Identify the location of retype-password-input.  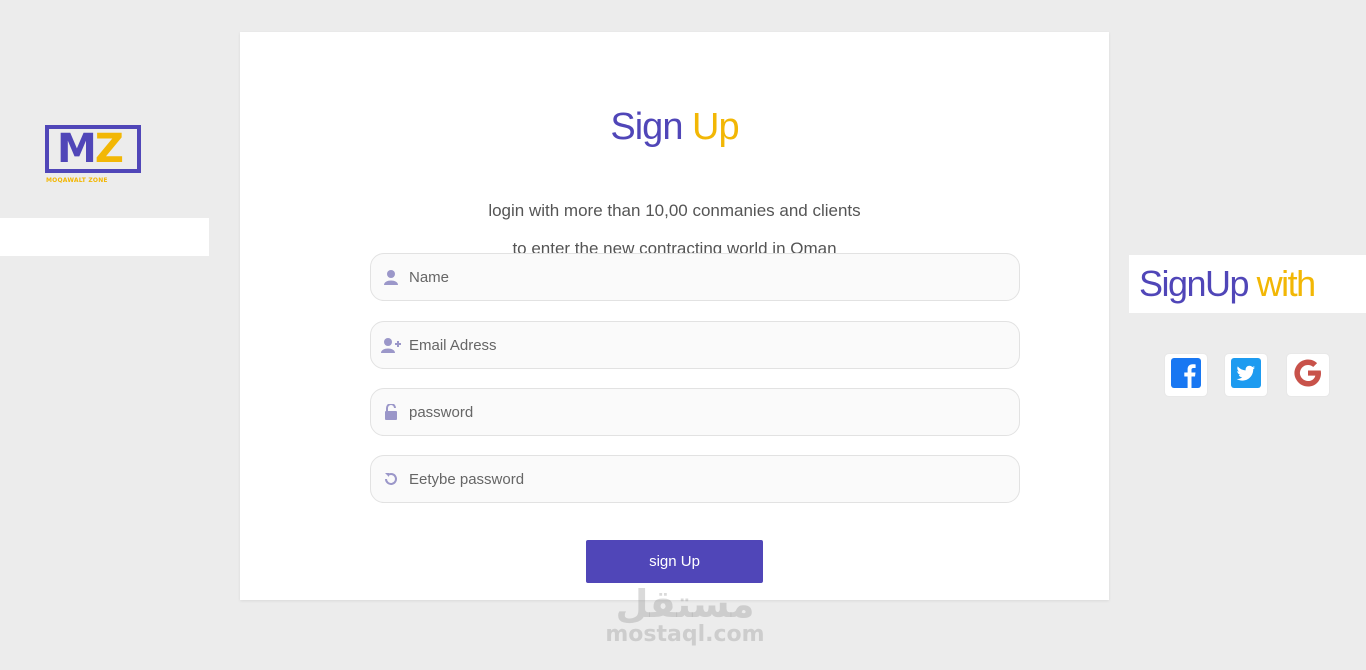
(713, 479).